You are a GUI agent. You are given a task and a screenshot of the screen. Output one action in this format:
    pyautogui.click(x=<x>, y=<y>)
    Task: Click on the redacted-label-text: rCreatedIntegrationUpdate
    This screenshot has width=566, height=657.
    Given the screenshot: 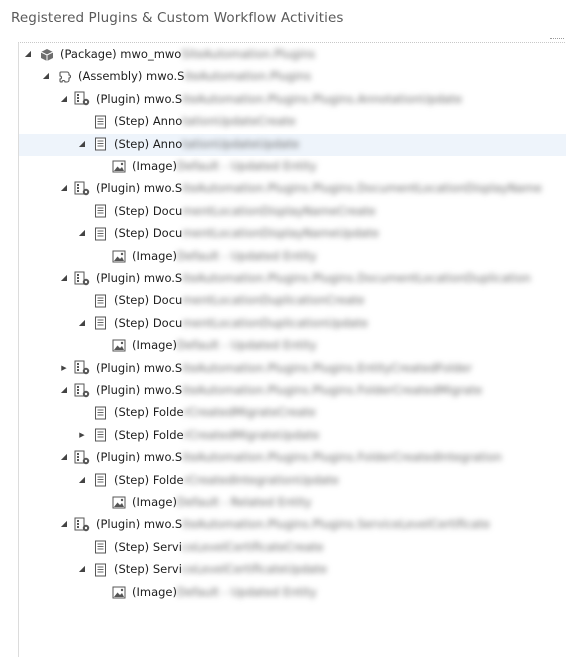 What is the action you would take?
    pyautogui.click(x=261, y=479)
    